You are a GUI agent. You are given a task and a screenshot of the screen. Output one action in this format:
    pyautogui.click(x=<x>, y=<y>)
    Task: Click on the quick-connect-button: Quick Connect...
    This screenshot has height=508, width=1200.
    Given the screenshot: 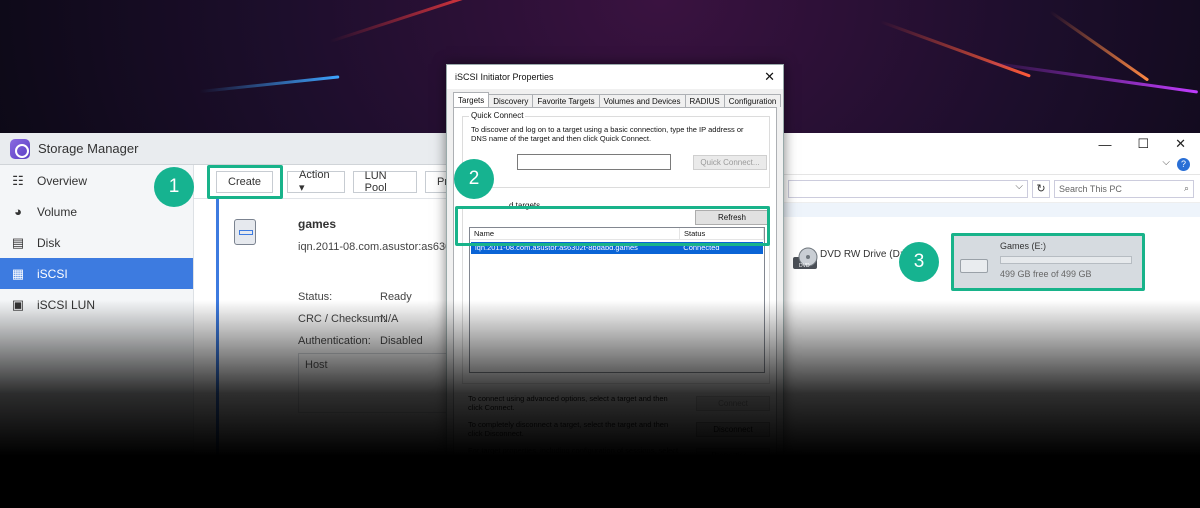 What is the action you would take?
    pyautogui.click(x=730, y=162)
    